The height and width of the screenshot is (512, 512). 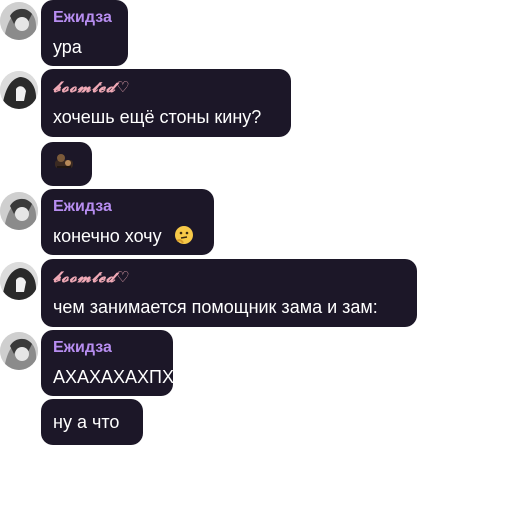 I want to click on message-bubble: ну а что, so click(x=92, y=422).